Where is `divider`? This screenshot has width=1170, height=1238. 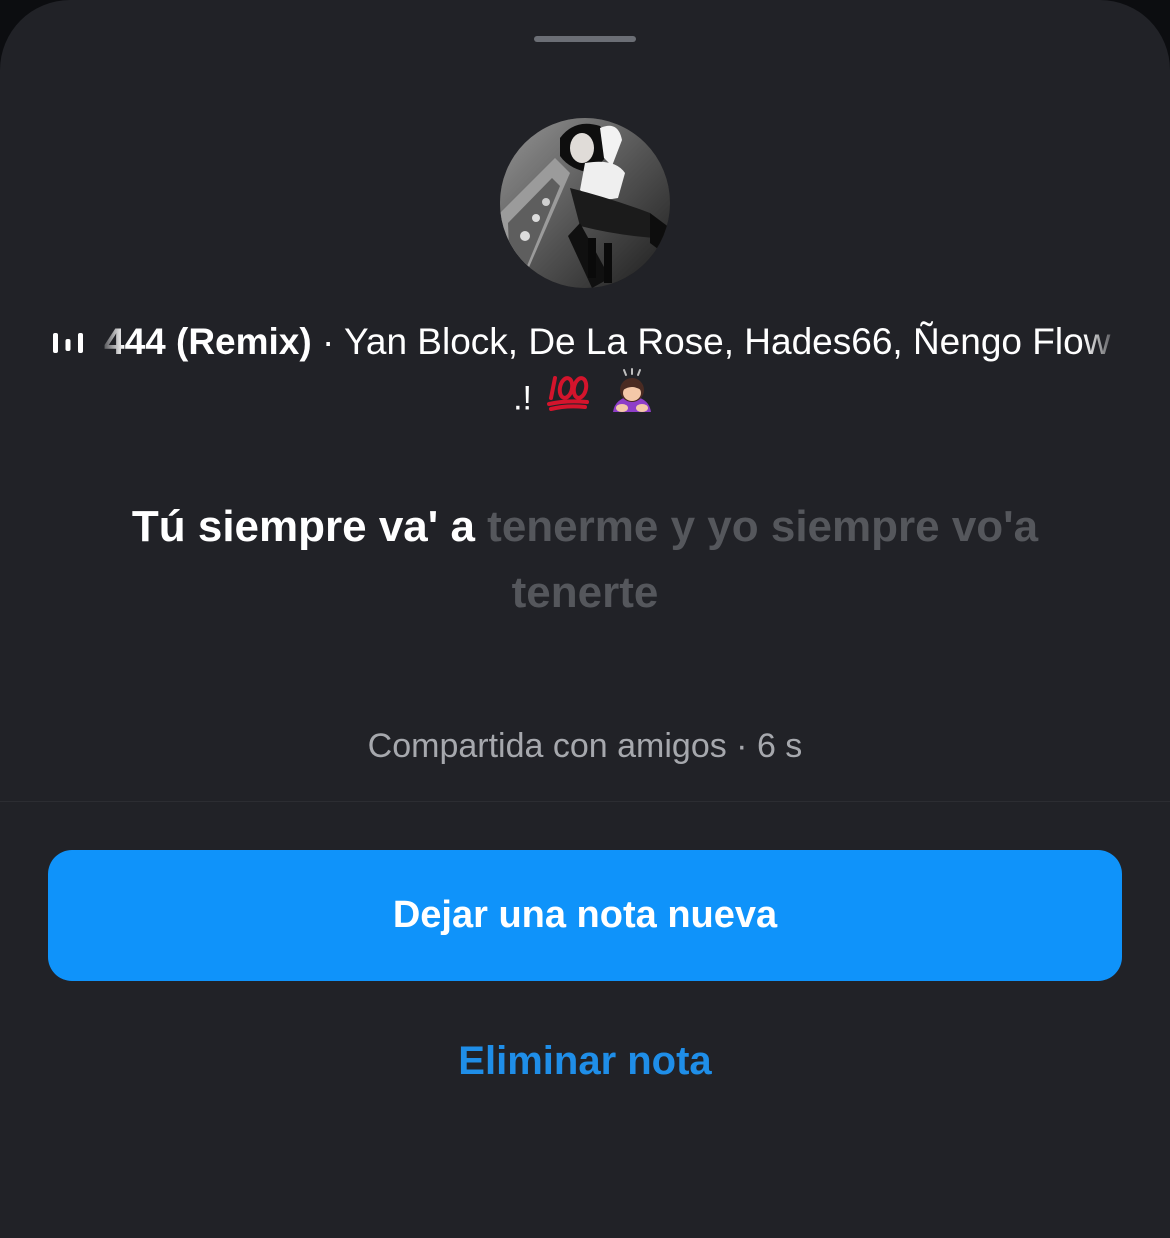
divider is located at coordinates (585, 801).